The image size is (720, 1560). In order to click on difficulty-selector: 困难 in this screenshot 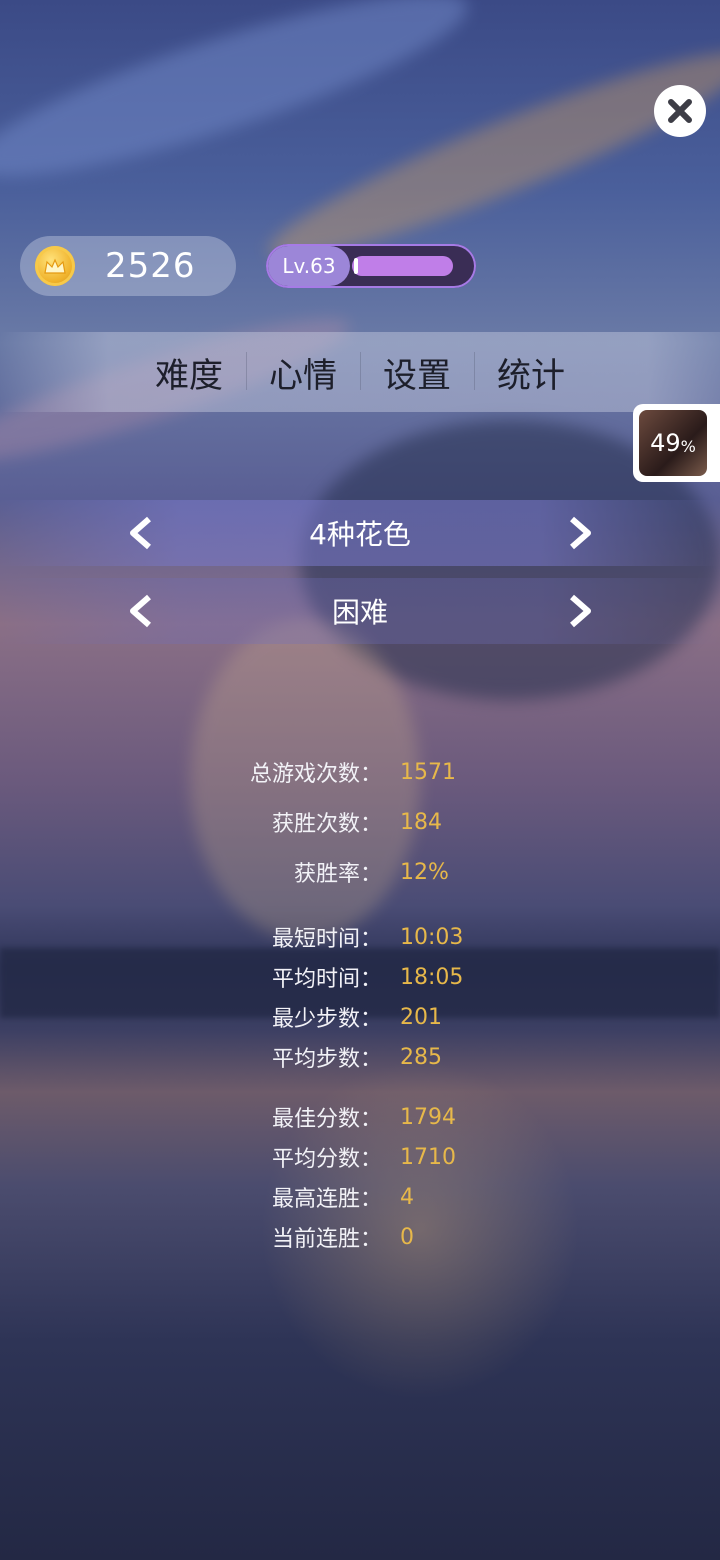, I will do `click(360, 611)`.